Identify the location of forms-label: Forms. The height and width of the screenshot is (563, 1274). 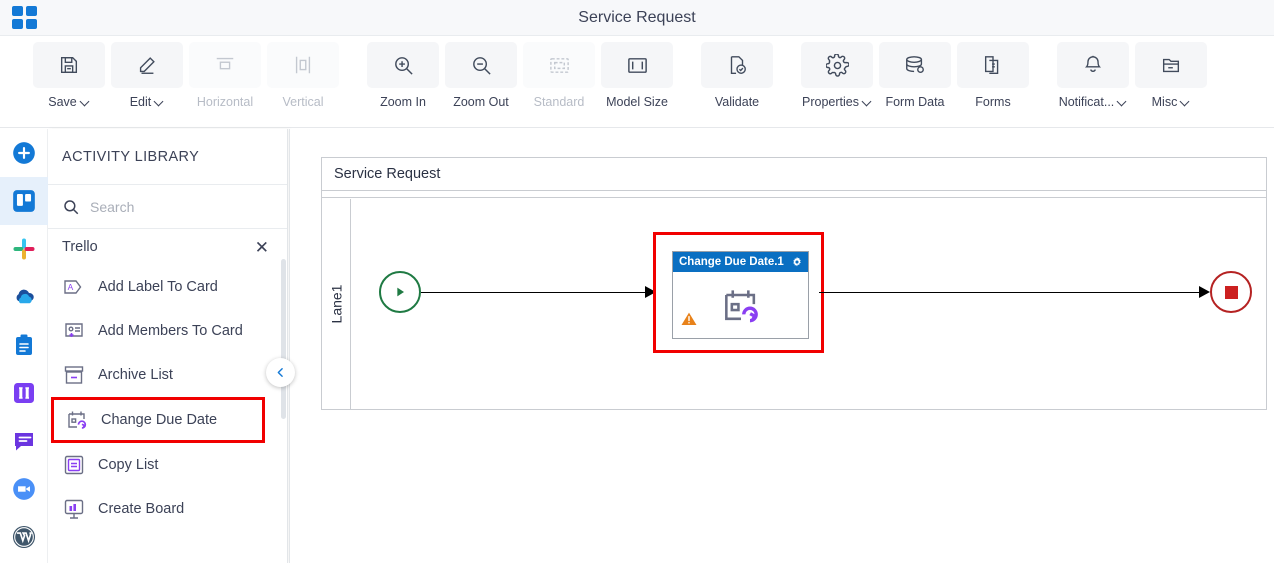
(993, 102).